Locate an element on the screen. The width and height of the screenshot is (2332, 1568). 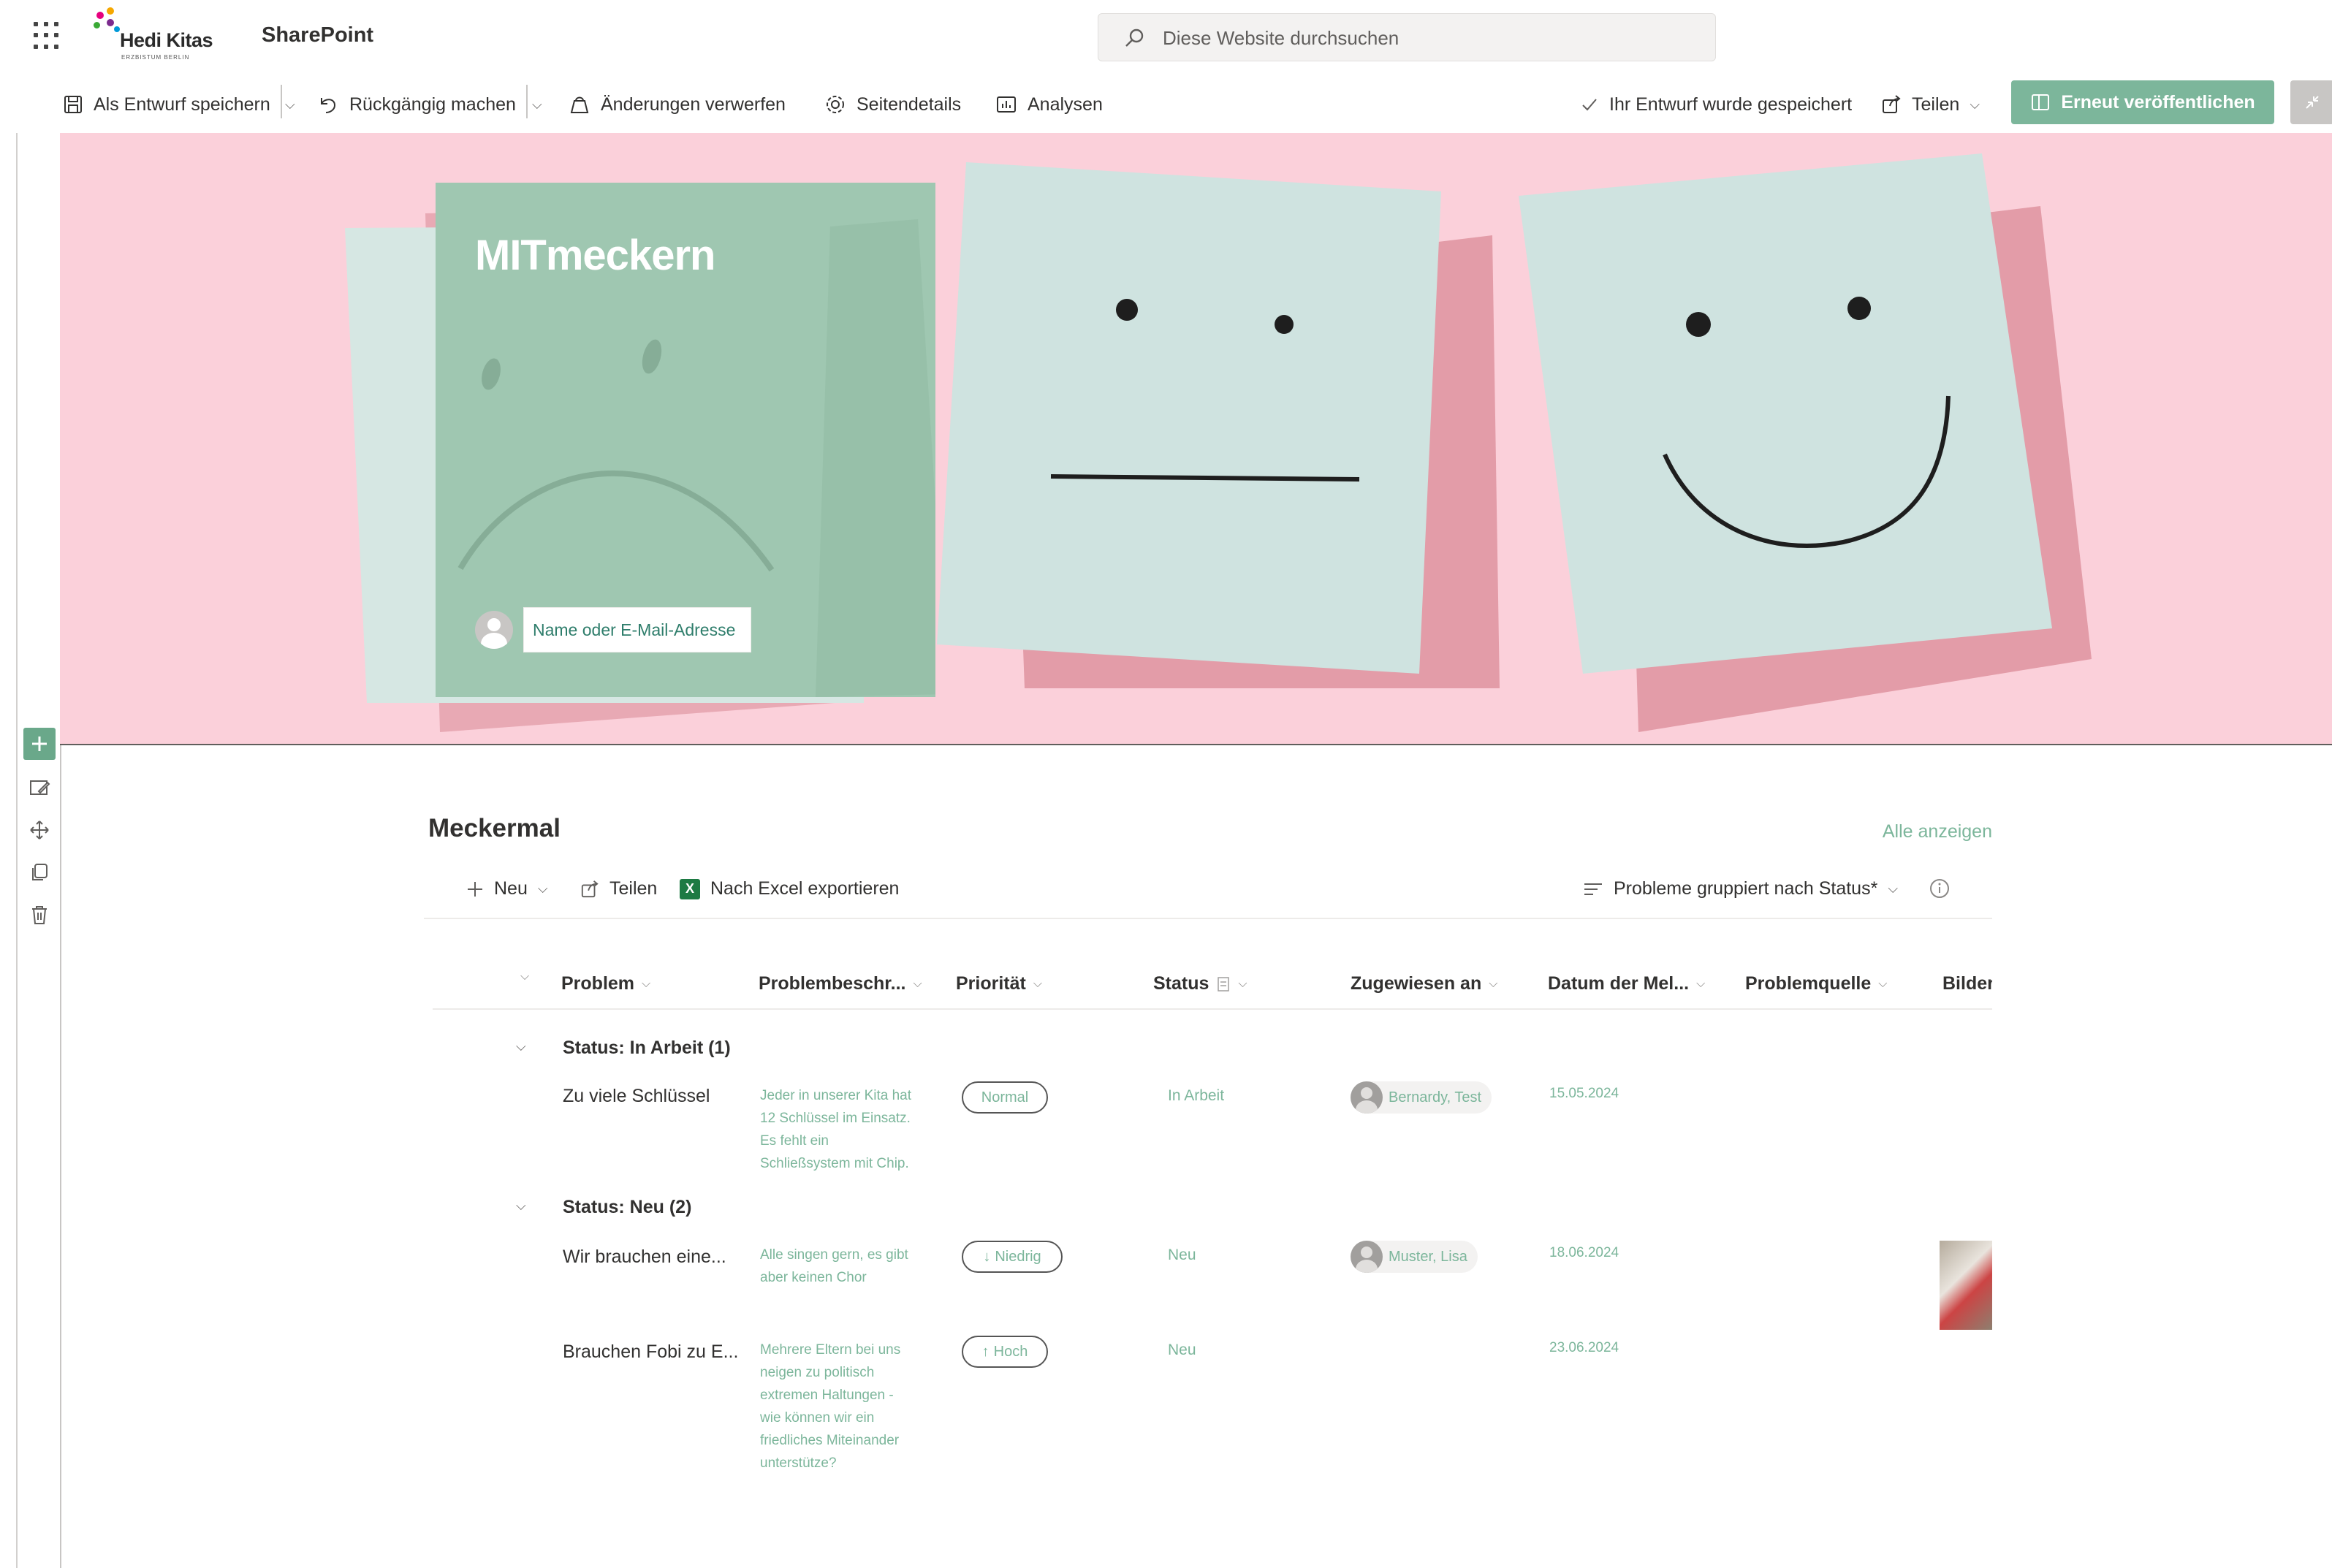
move-section-button is located at coordinates (39, 830).